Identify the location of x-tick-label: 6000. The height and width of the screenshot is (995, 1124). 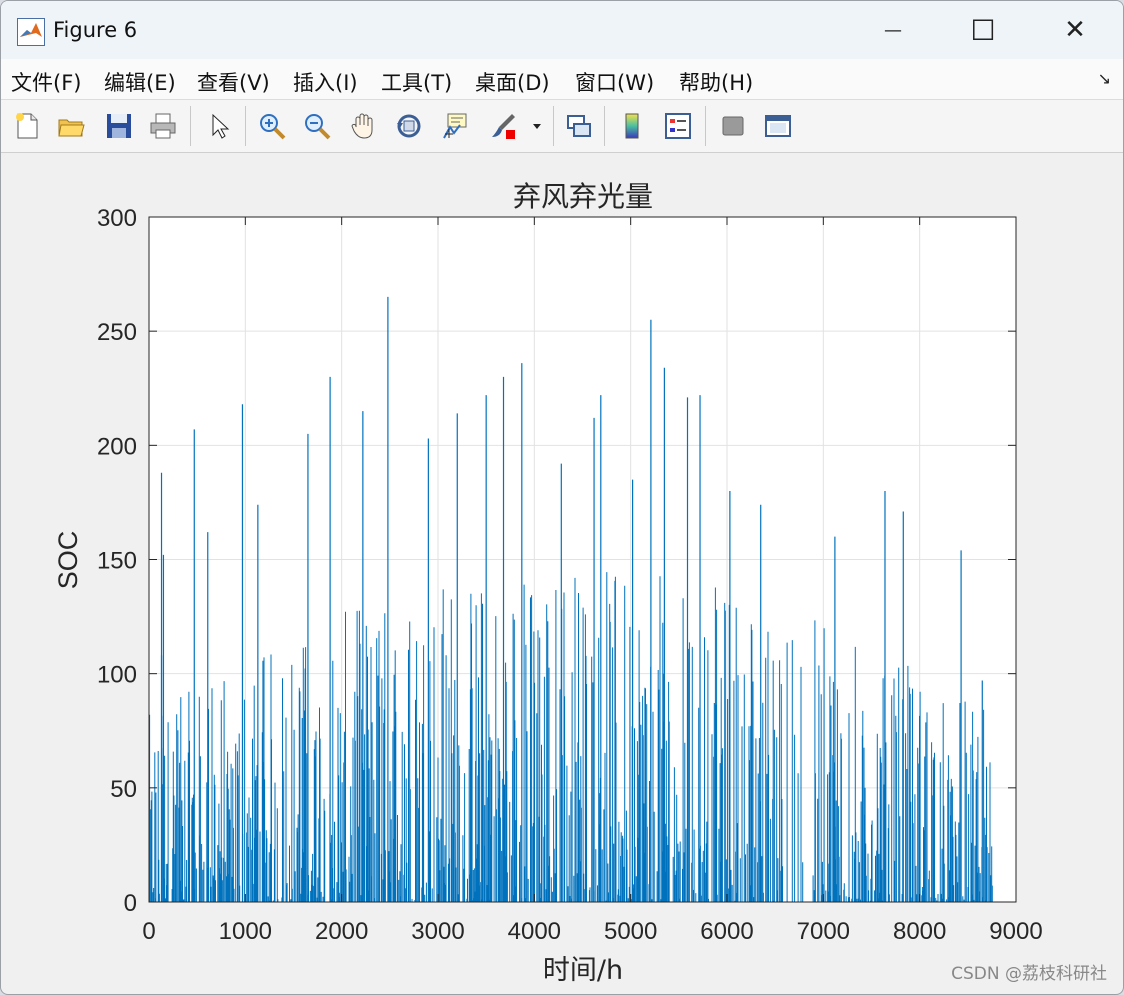
(726, 931).